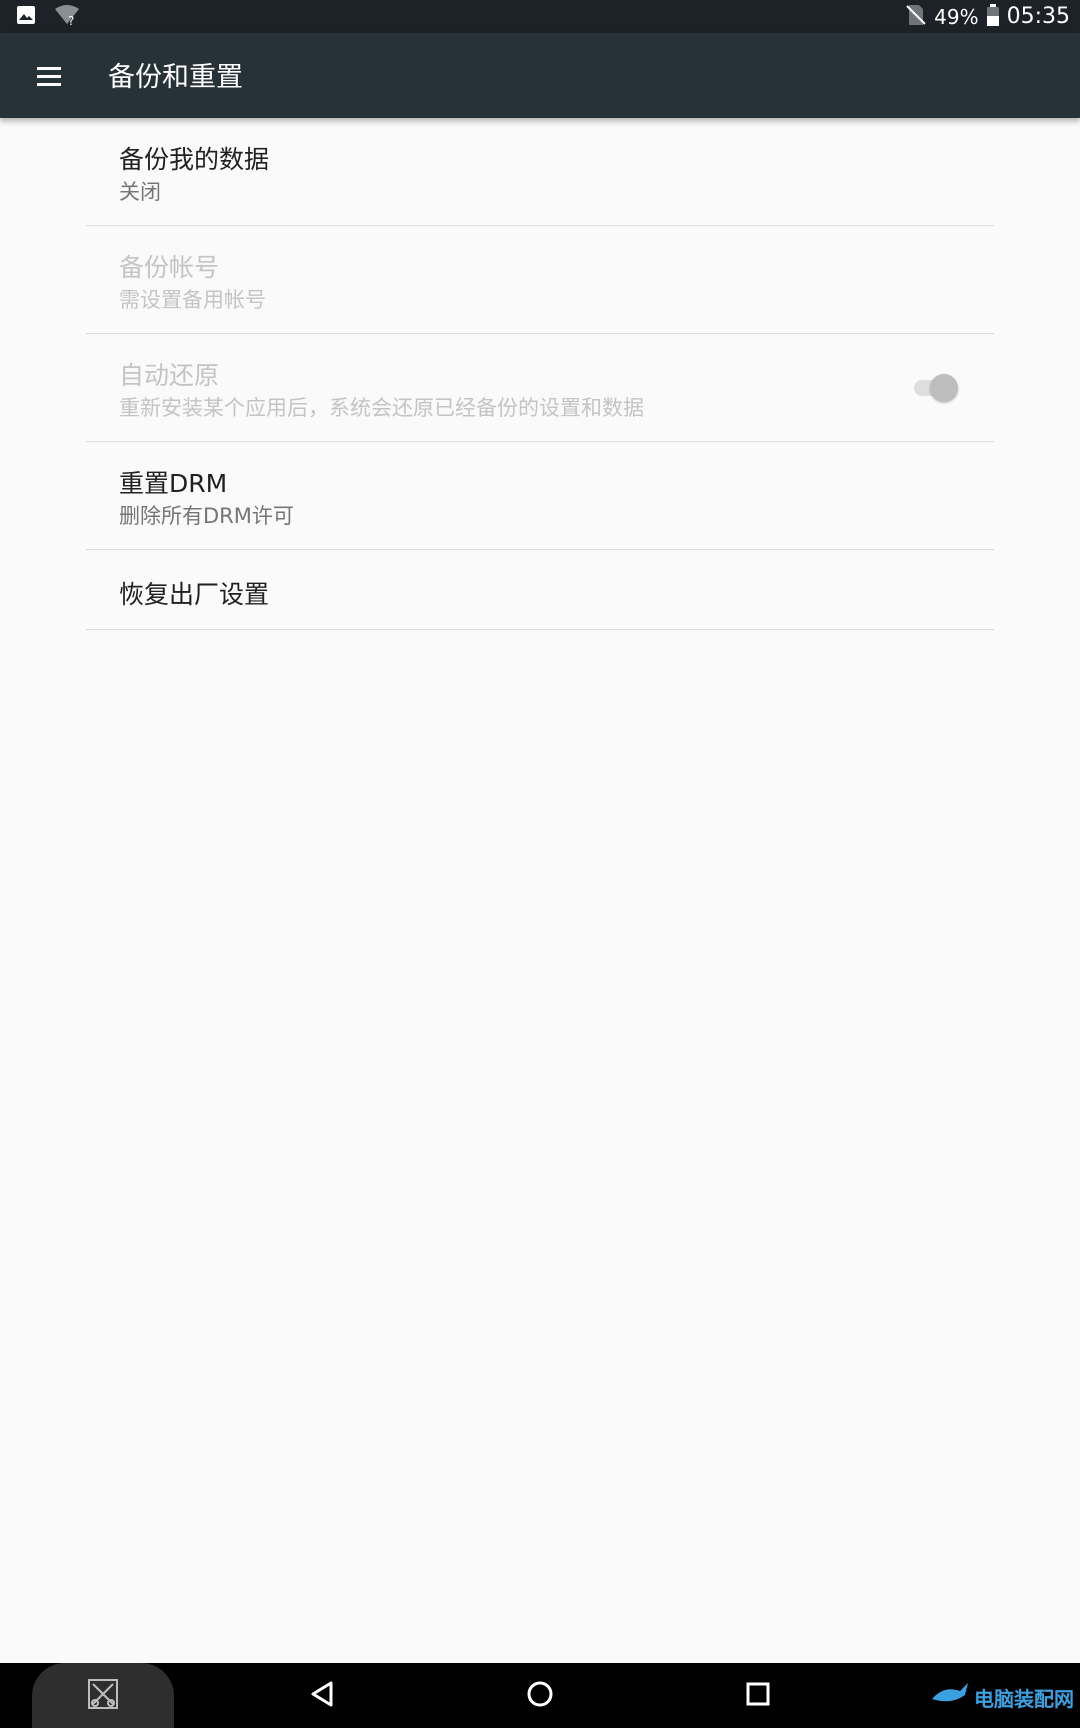 The height and width of the screenshot is (1728, 1080). Describe the element at coordinates (540, 75) in the screenshot. I see `app-bar: 备份和重置` at that location.